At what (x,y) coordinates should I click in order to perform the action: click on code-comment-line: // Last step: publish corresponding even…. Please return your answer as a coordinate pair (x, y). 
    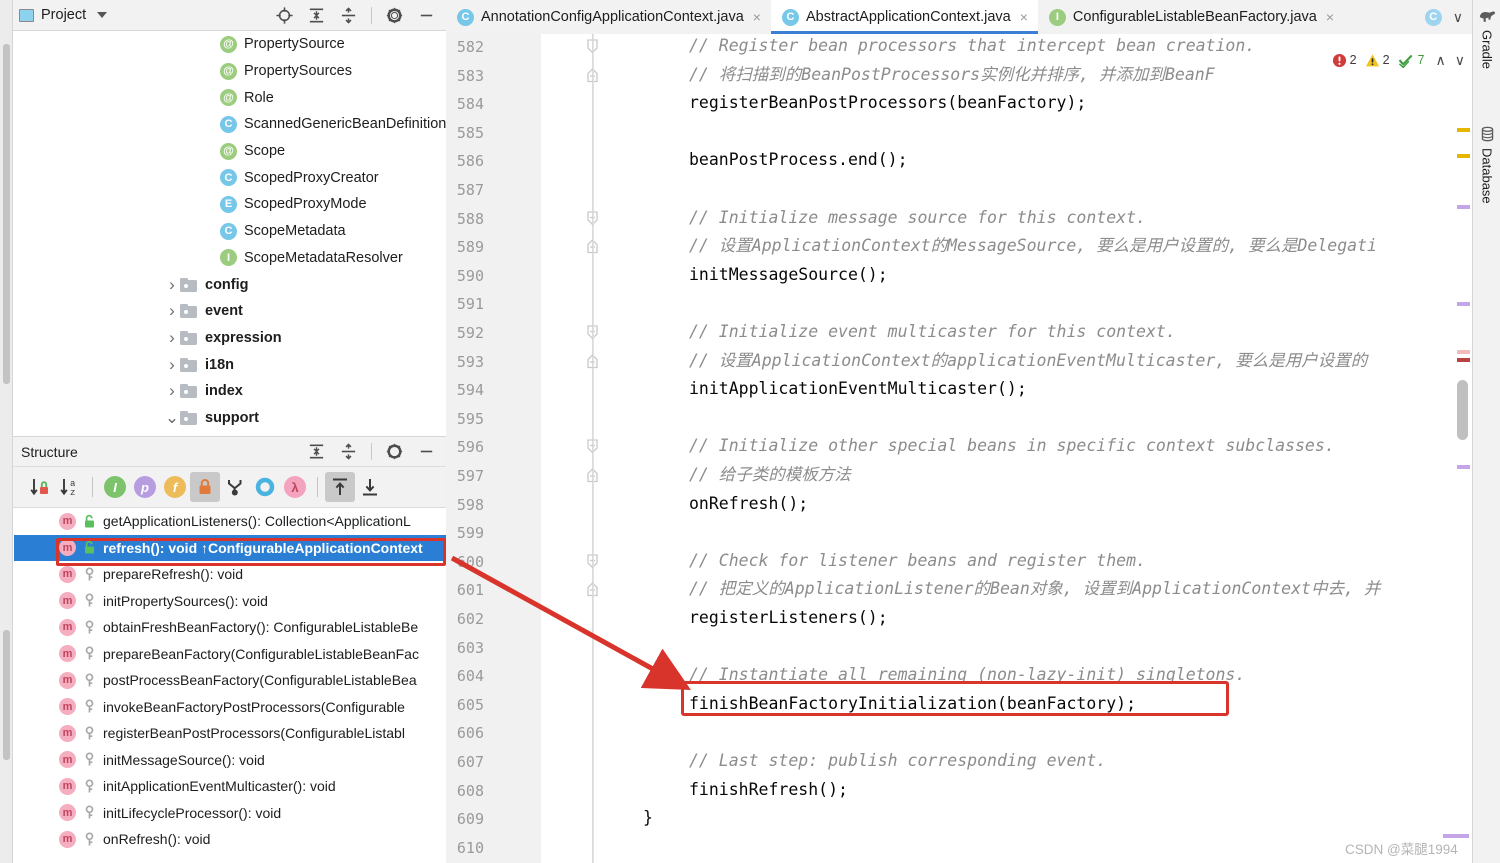
    Looking at the image, I should click on (897, 761).